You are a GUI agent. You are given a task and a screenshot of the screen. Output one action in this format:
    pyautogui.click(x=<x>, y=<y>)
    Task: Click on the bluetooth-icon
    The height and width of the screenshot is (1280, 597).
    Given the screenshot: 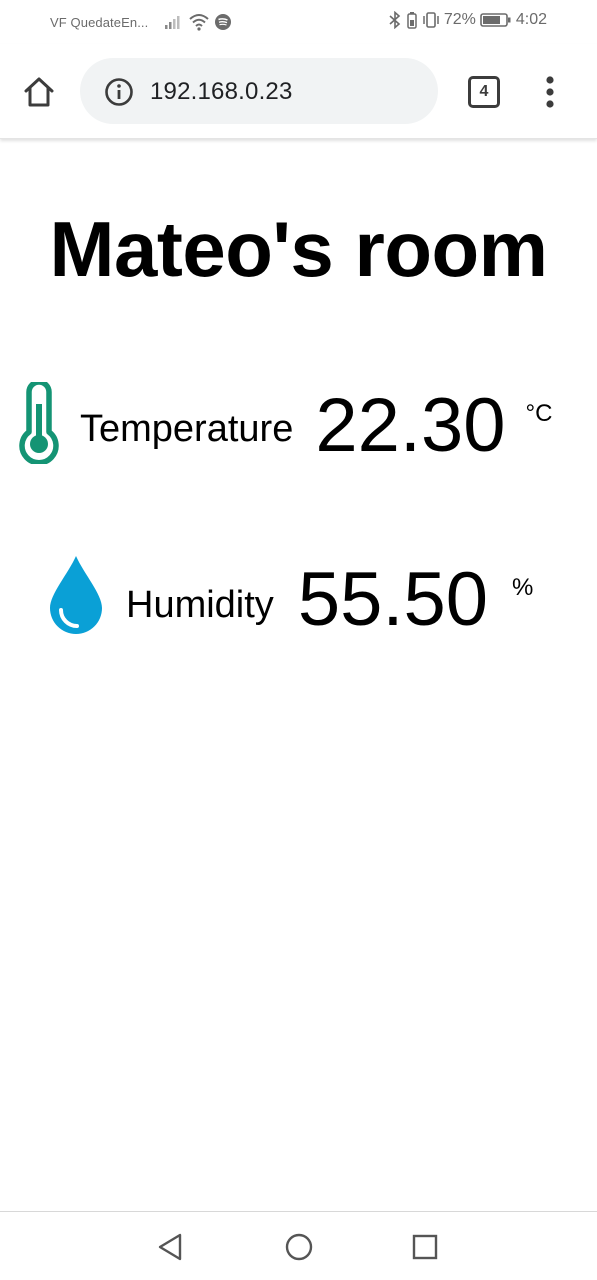 What is the action you would take?
    pyautogui.click(x=395, y=20)
    